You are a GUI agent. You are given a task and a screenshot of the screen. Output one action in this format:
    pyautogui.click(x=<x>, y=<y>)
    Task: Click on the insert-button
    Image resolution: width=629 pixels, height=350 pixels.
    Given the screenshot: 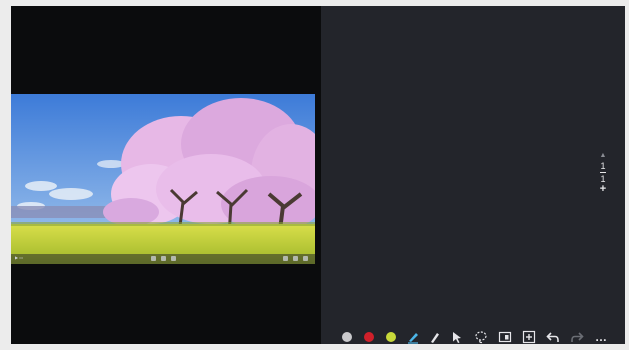 What is the action you would take?
    pyautogui.click(x=529, y=337)
    